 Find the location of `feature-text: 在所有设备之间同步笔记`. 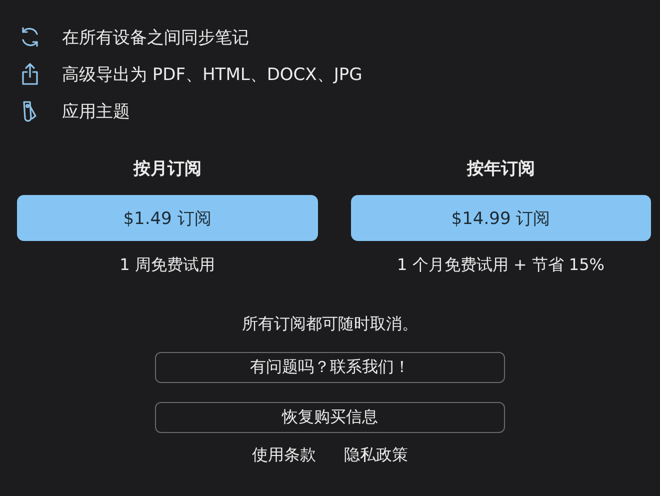

feature-text: 在所有设备之间同步笔记 is located at coordinates (155, 37).